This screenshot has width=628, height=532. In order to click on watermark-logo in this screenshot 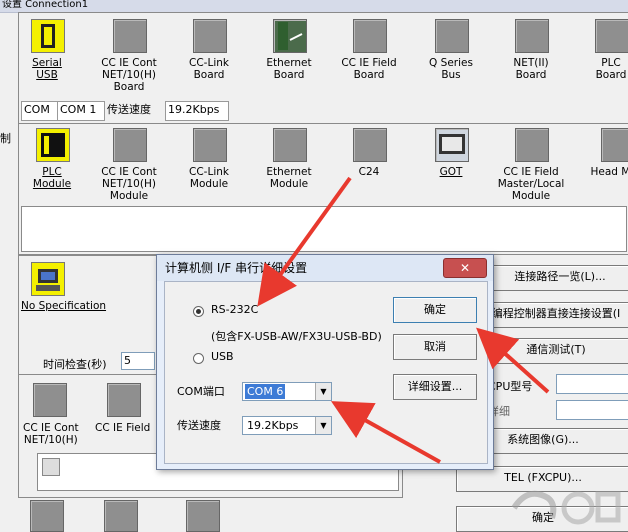, I will do `click(567, 503)`.